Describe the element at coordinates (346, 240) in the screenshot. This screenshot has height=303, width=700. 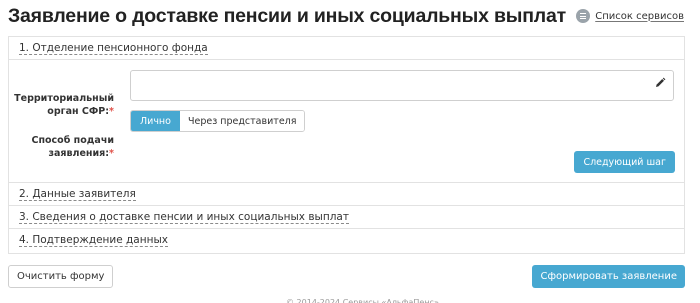
I see `step-4-header: 4. Подтверждение данных` at that location.